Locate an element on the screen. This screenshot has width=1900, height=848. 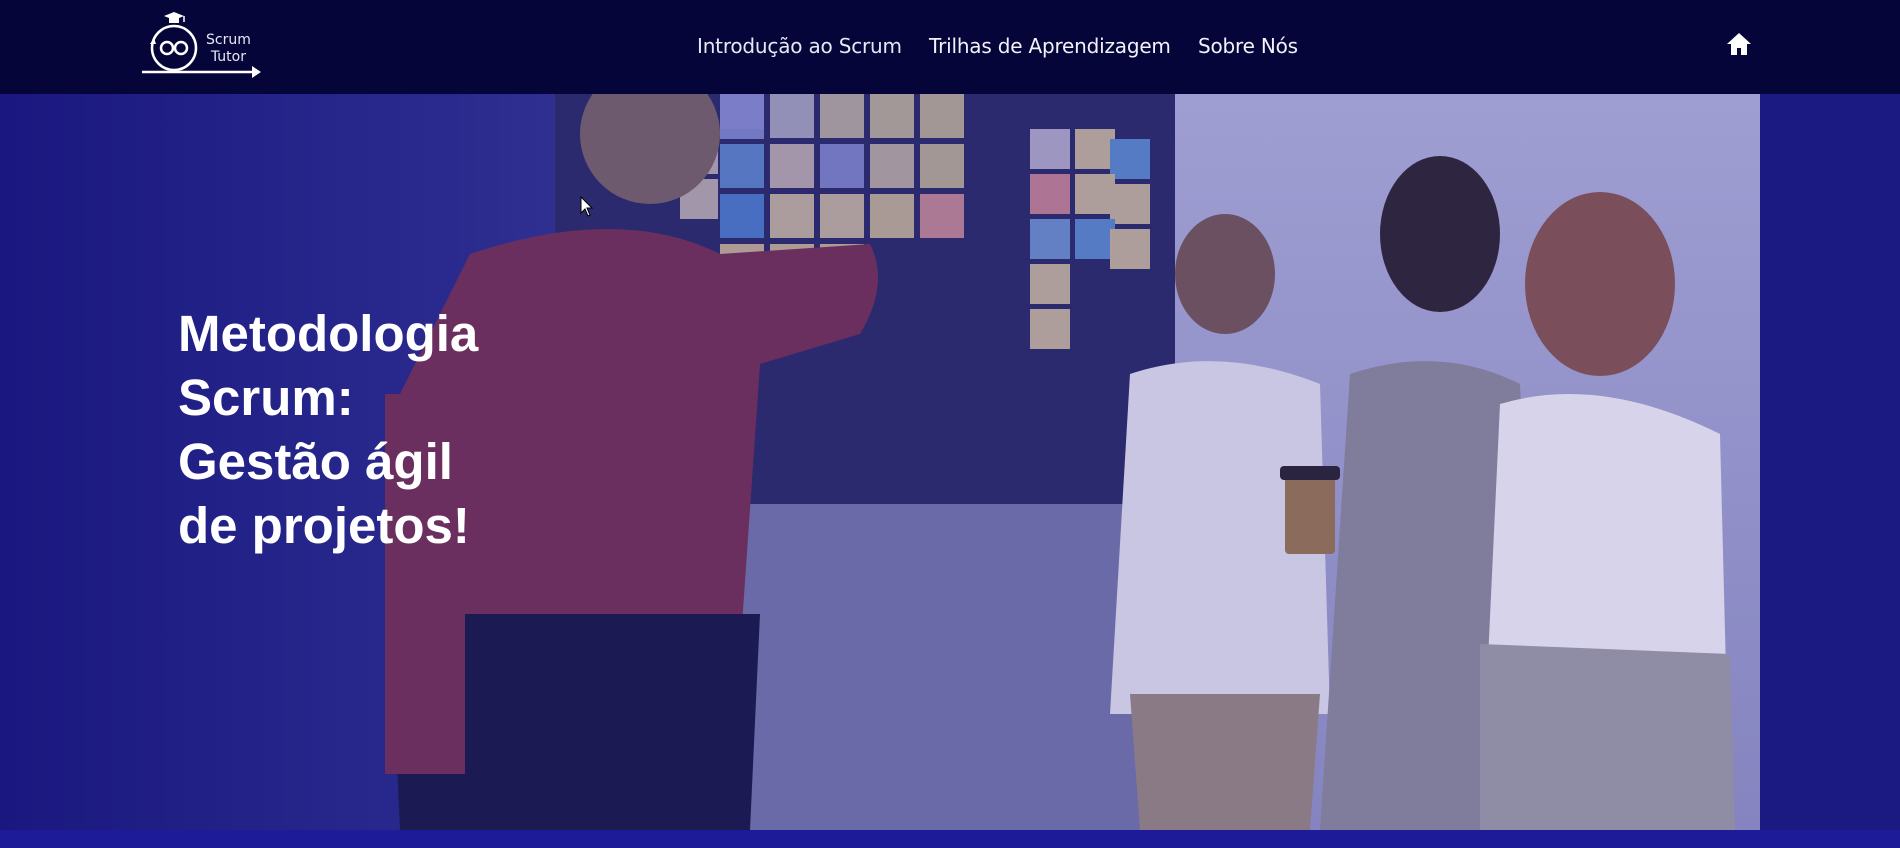
nav-link-sobre-nos: Sobre Nós is located at coordinates (1248, 46).